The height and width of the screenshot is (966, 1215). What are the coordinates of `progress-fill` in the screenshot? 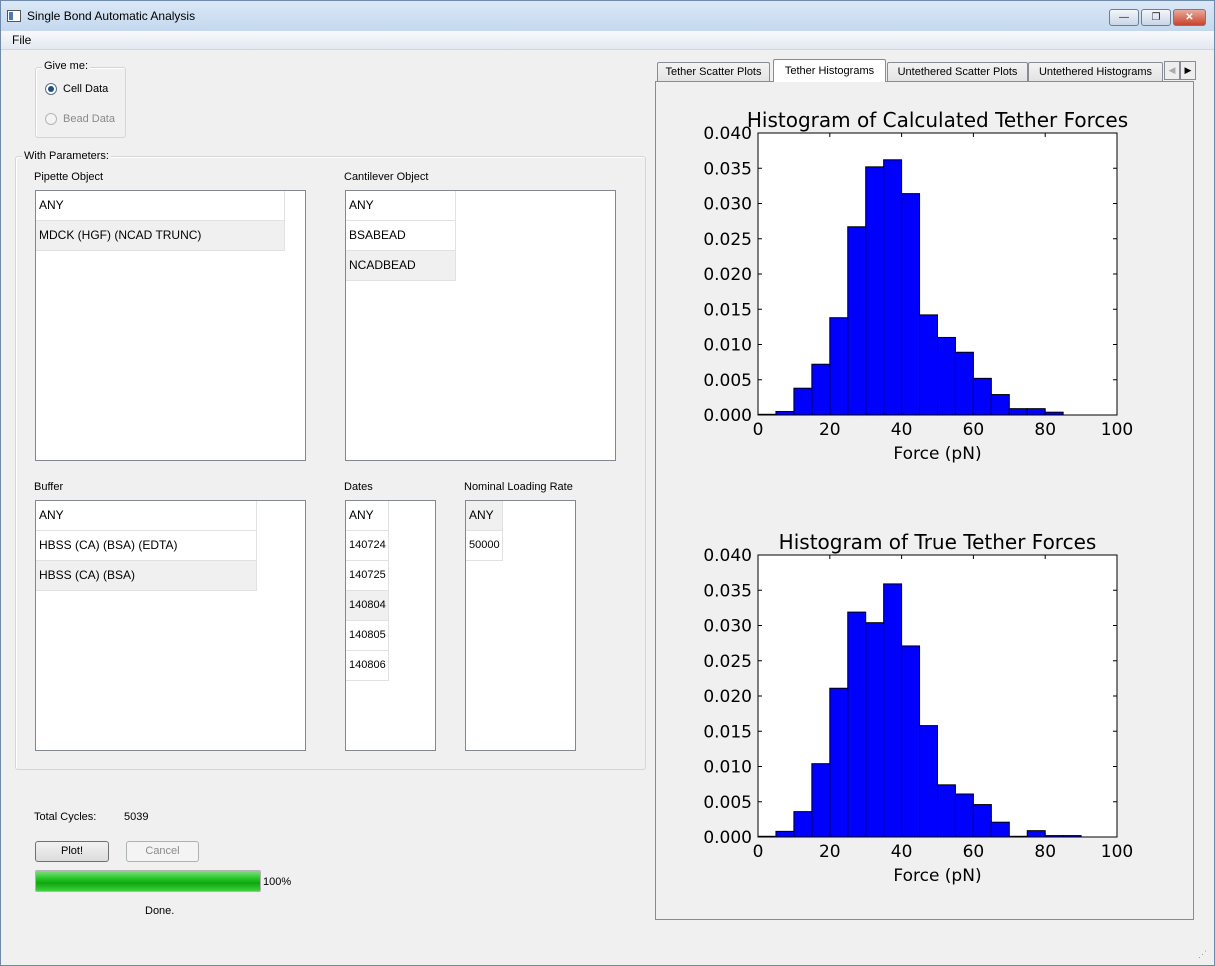 It's located at (148, 881).